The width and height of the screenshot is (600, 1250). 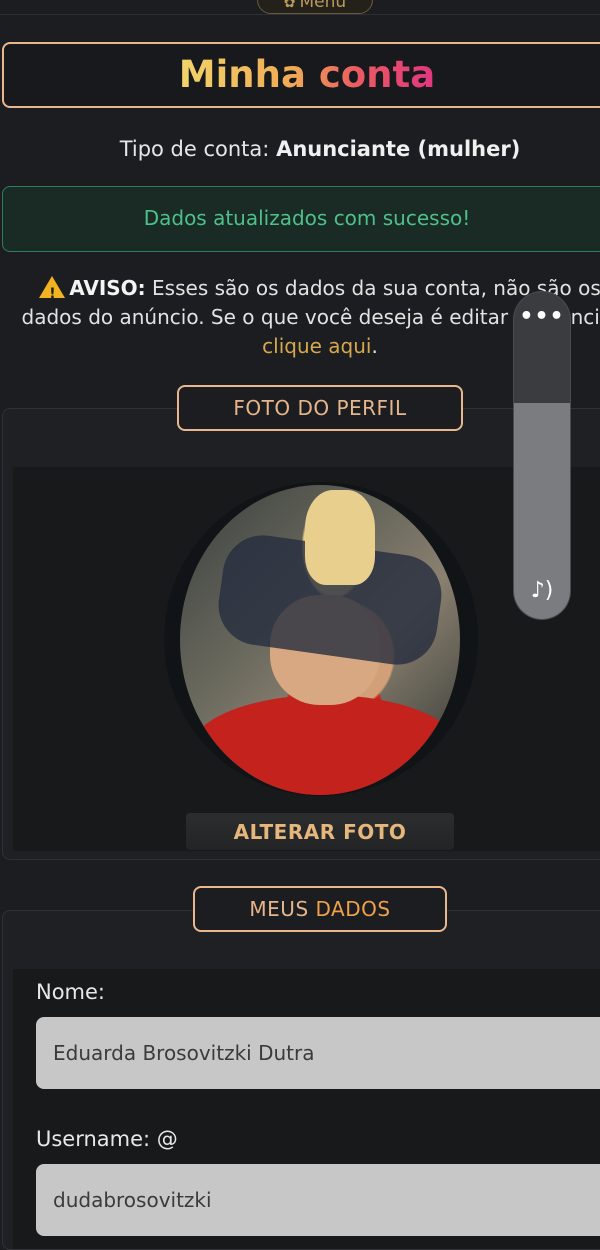 What do you see at coordinates (71, 992) in the screenshot?
I see `name-label: Nome:` at bounding box center [71, 992].